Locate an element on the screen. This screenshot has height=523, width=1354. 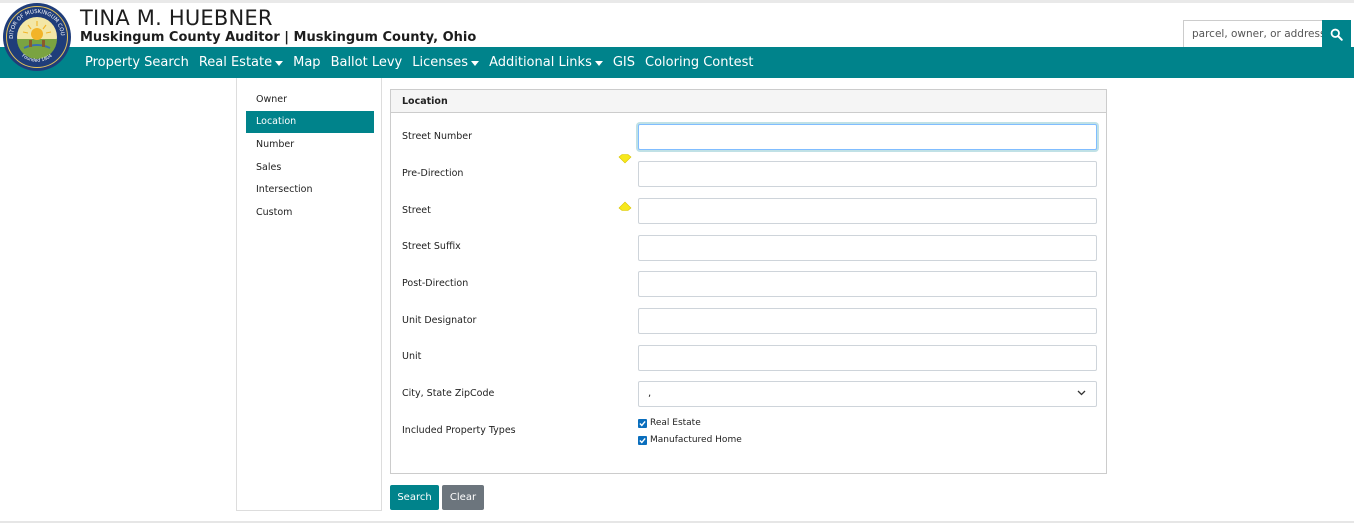
panel-heading: Location is located at coordinates (748, 101).